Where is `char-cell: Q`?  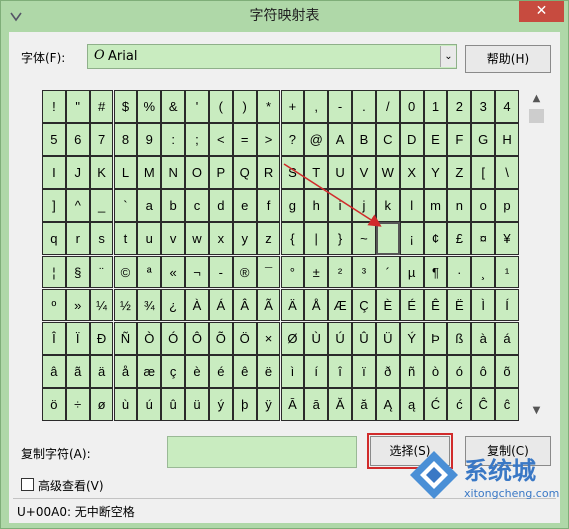 char-cell: Q is located at coordinates (244, 173).